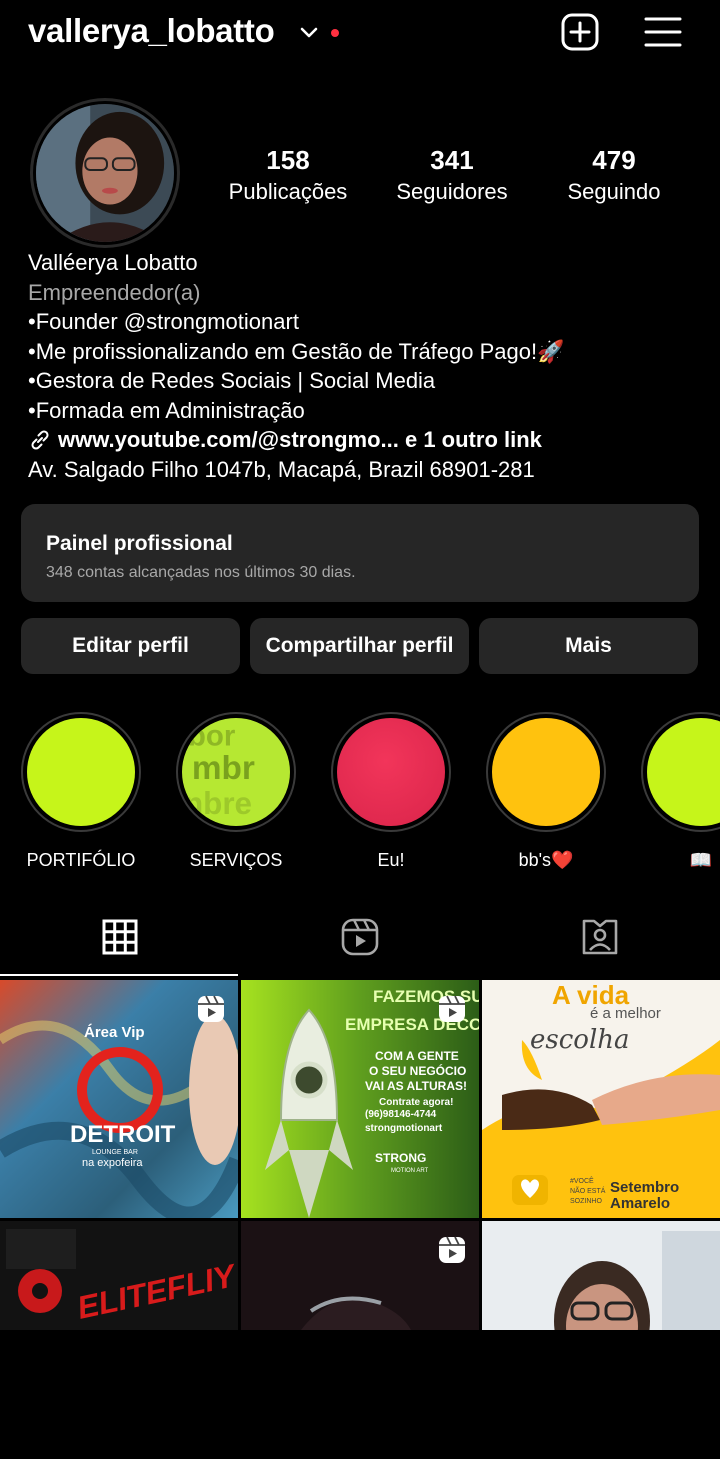 This screenshot has width=720, height=1459. I want to click on post-text: COM A GENTE, so click(417, 1056).